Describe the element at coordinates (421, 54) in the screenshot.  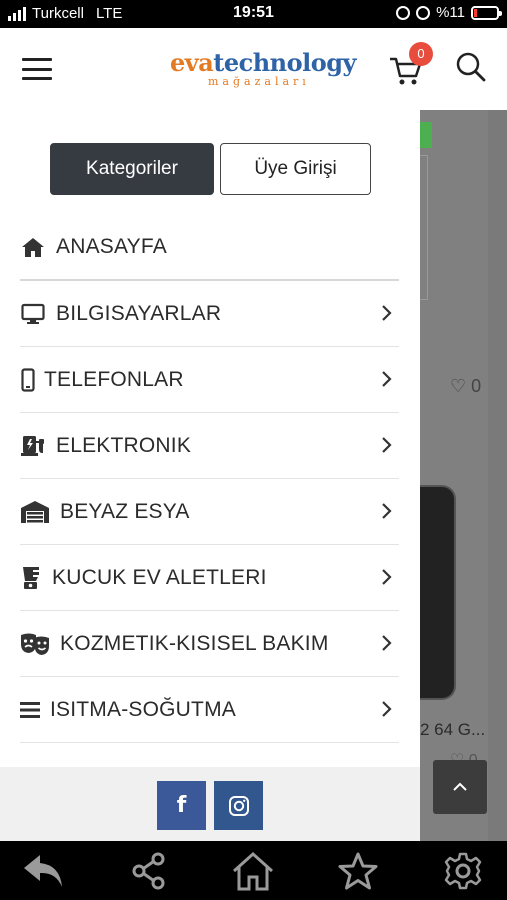
I see `cart-count-badge: 0` at that location.